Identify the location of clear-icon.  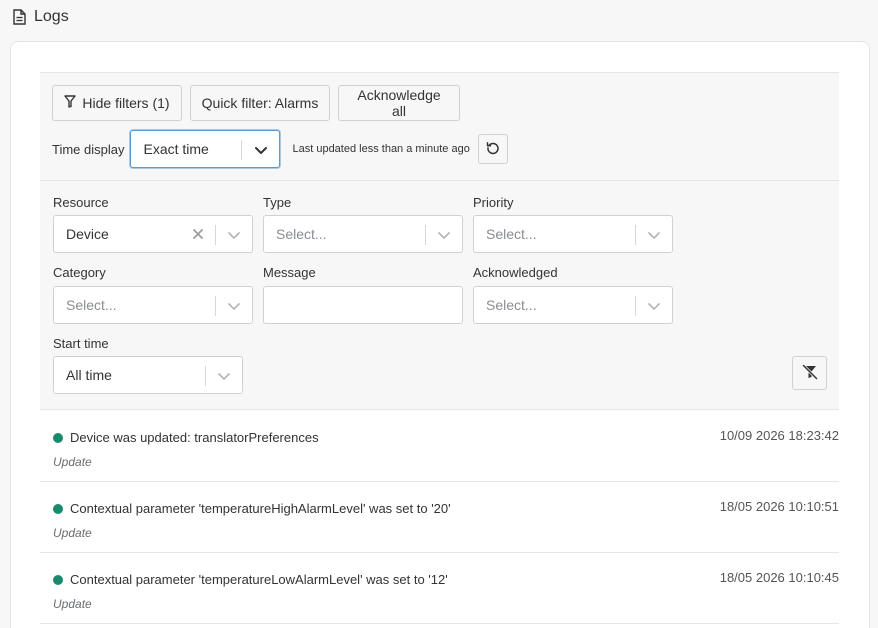
(198, 234).